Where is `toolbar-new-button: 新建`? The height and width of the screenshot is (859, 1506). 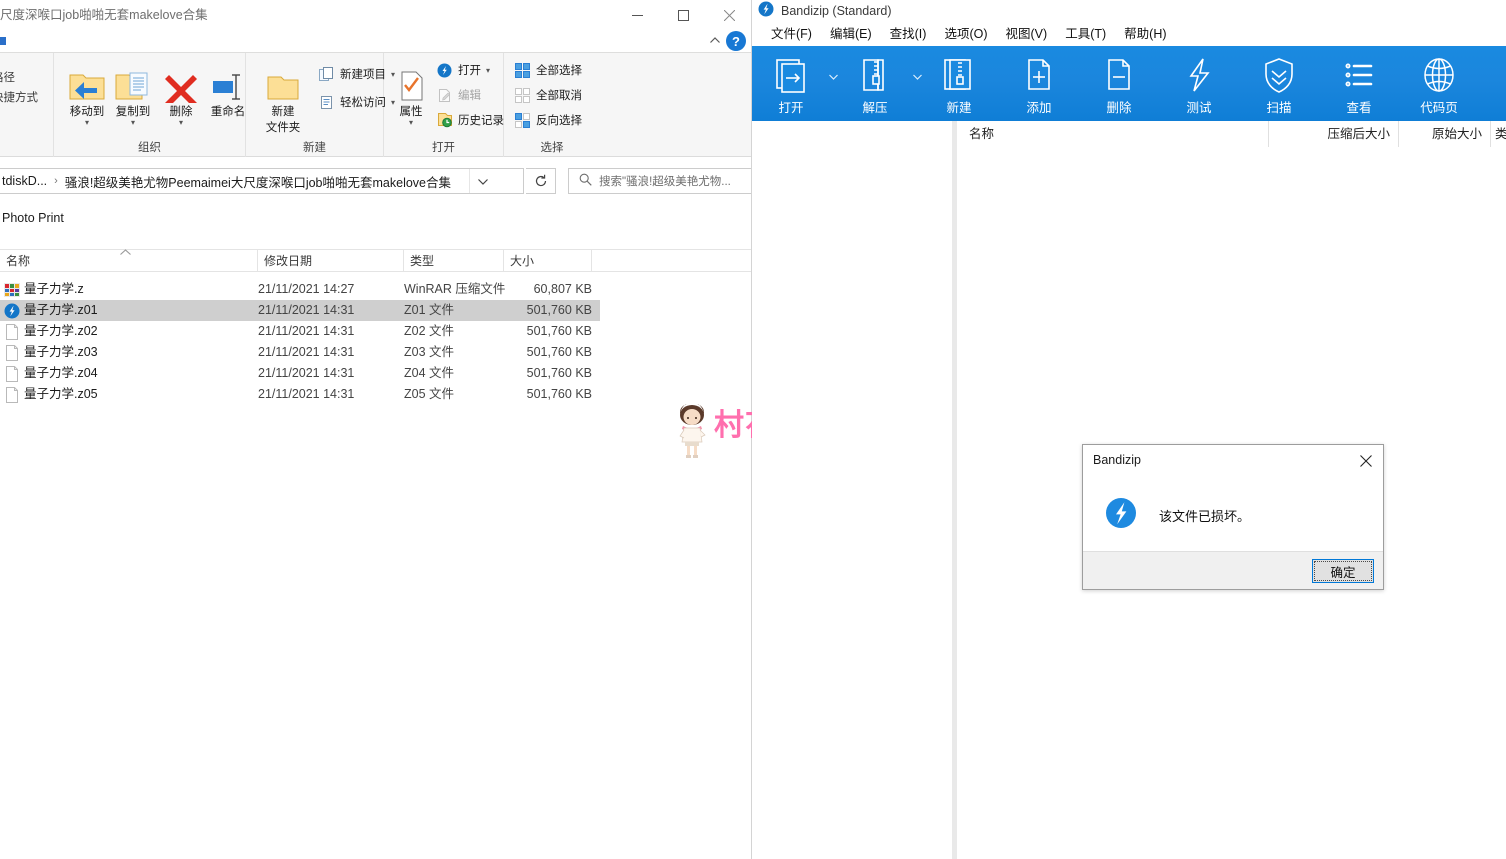
toolbar-new-button: 新建 is located at coordinates (959, 85).